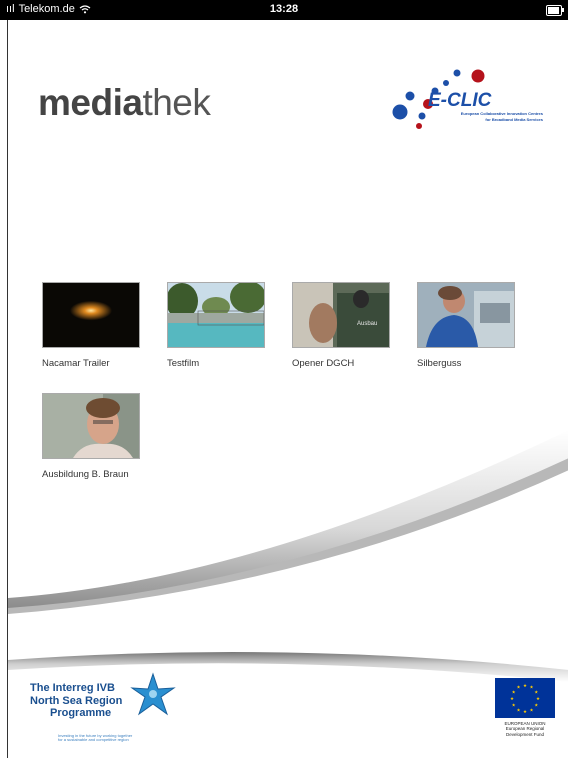  I want to click on app-brand-logo: mediathek, so click(124, 103).